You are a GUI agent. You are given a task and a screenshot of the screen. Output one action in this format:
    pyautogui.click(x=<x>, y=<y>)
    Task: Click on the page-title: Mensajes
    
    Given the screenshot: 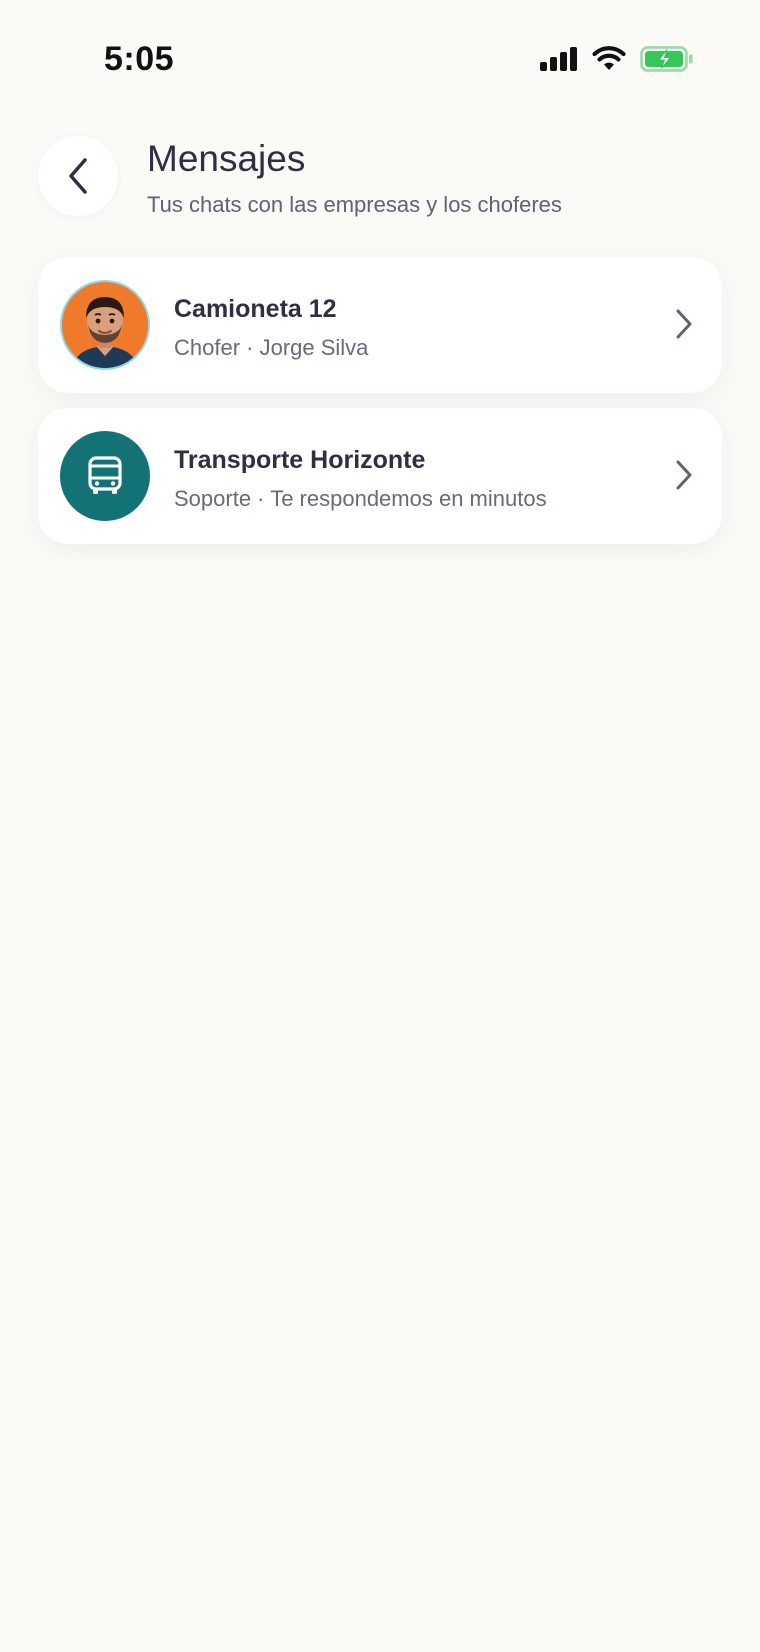 What is the action you would take?
    pyautogui.click(x=226, y=158)
    